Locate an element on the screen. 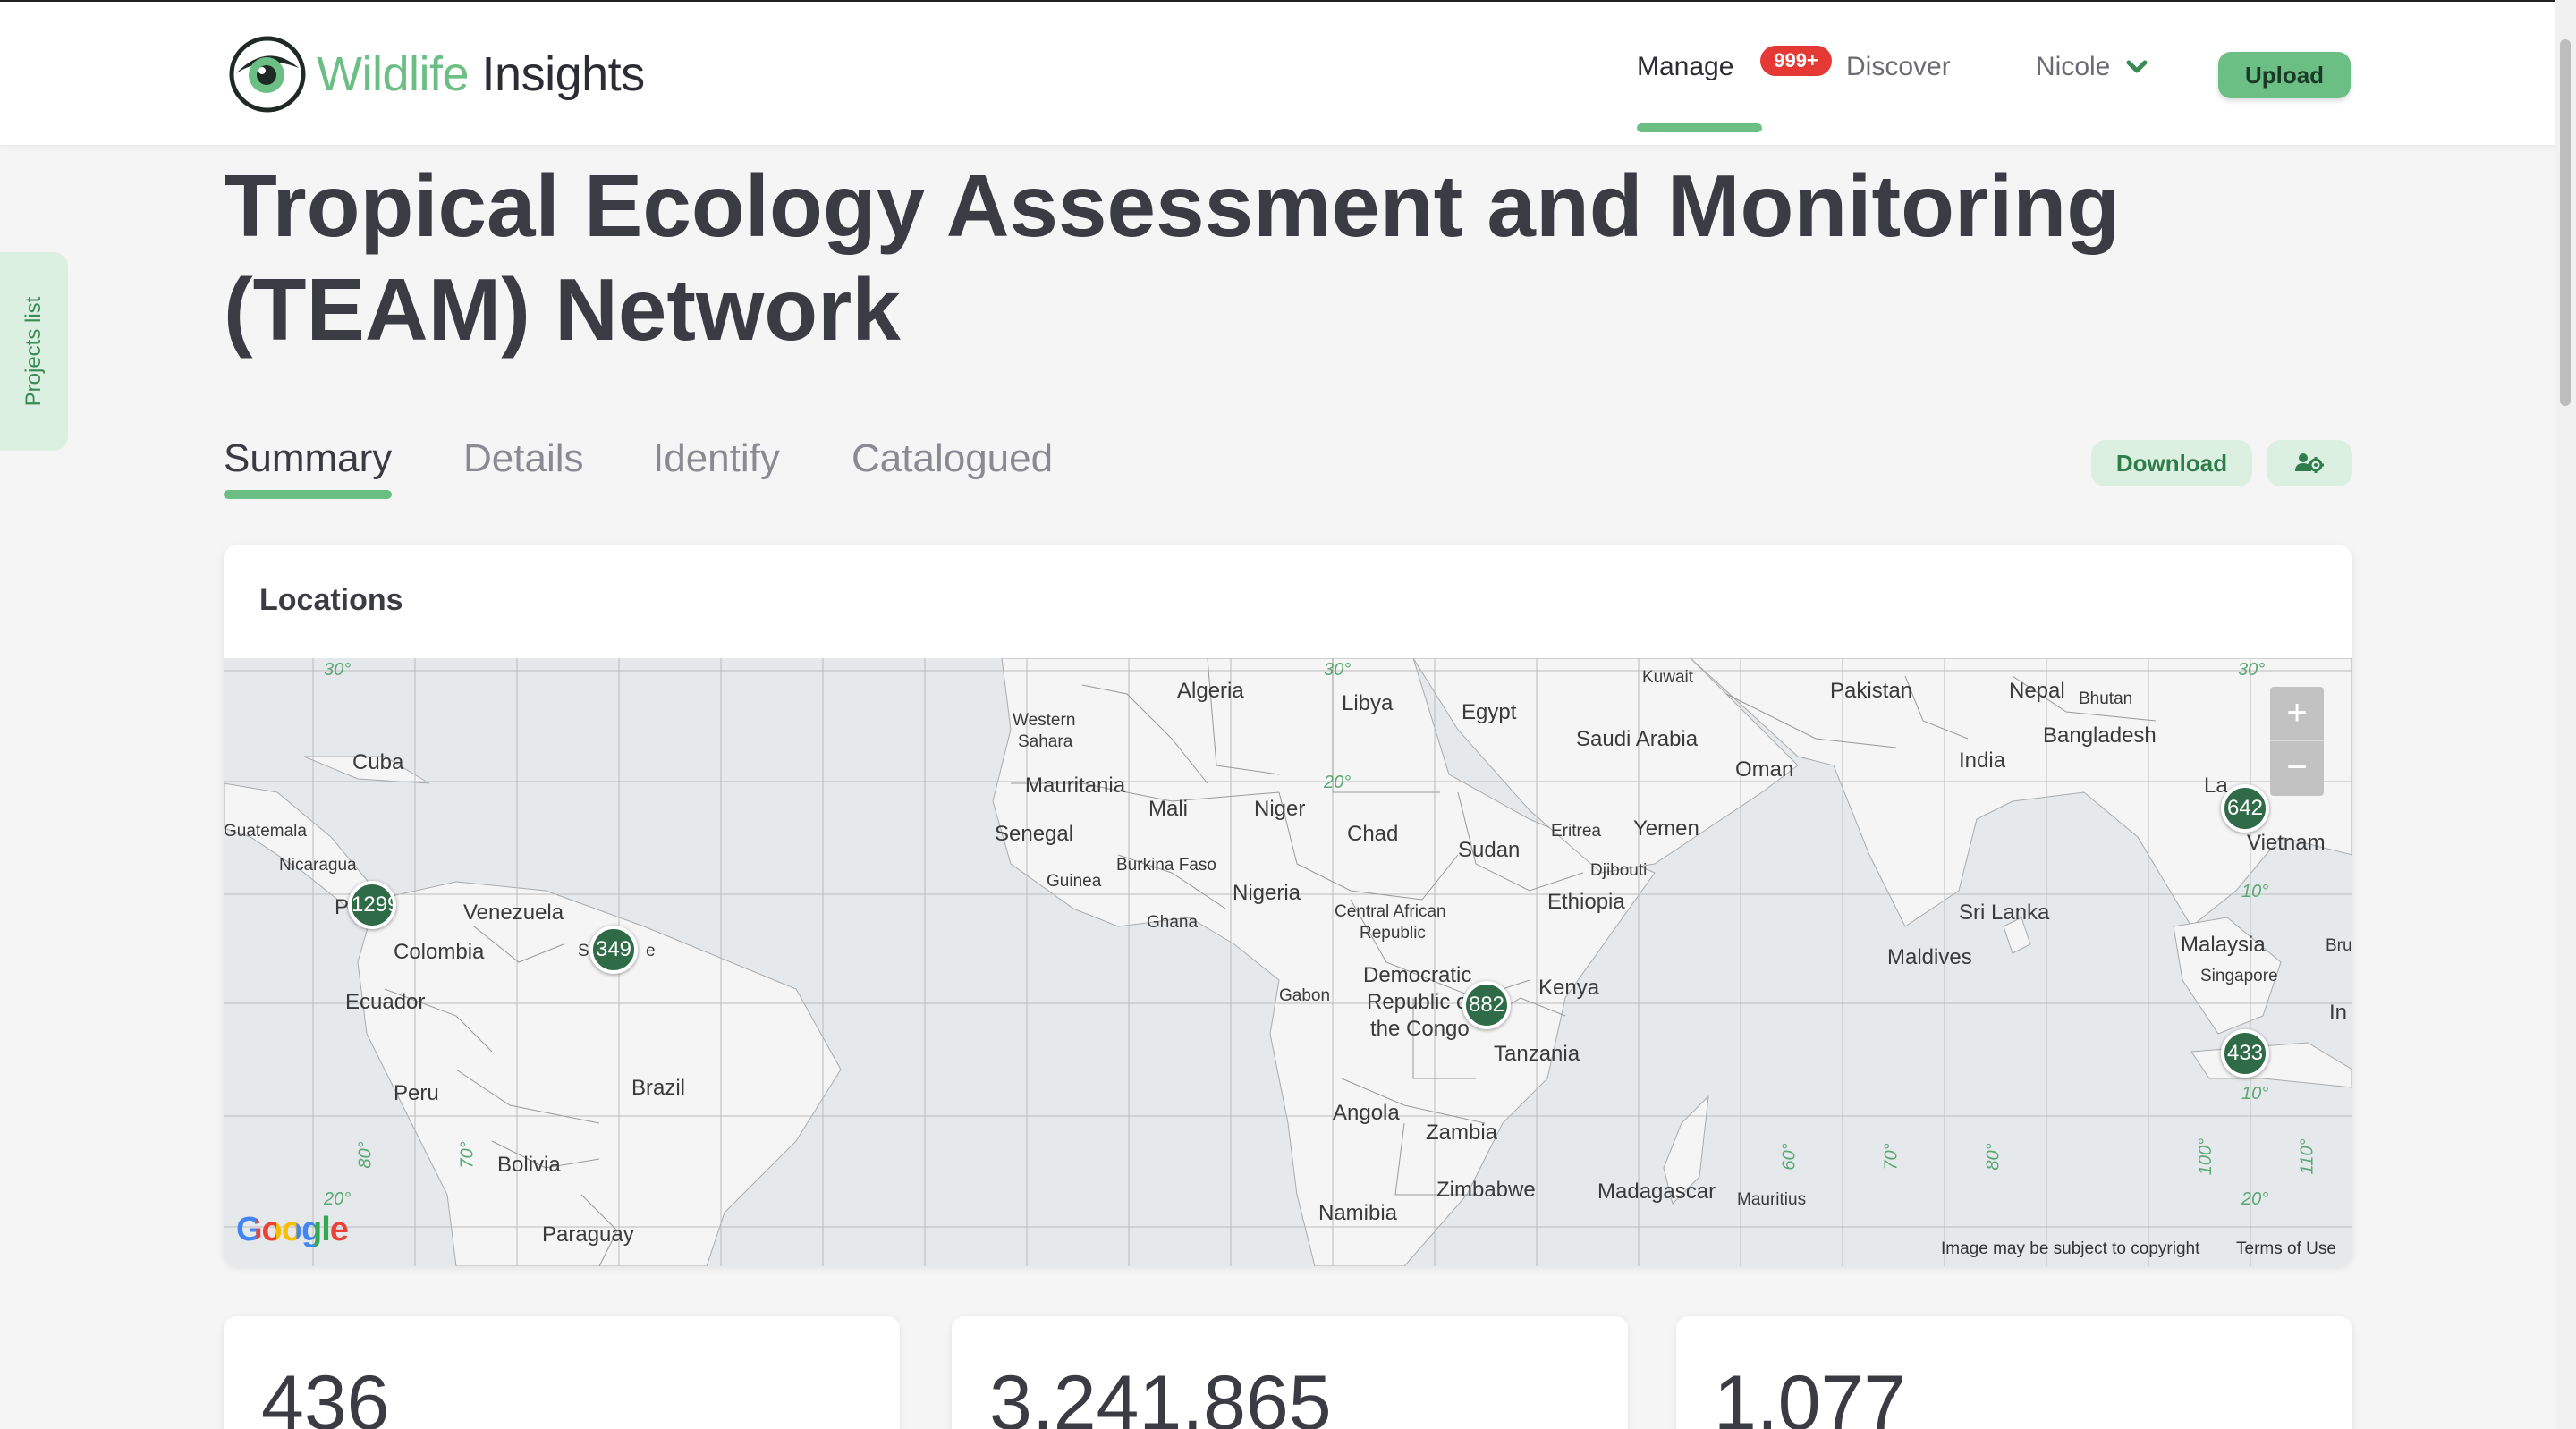 The height and width of the screenshot is (1429, 2576). map-label-peru: Peru is located at coordinates (416, 1093).